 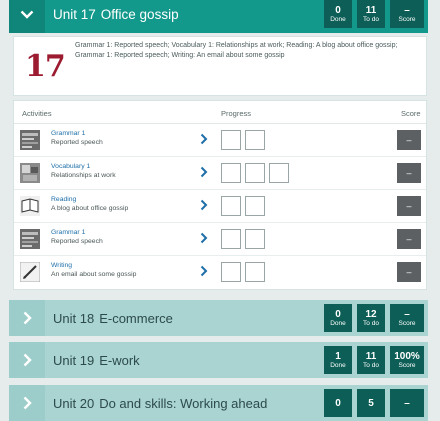 What do you see at coordinates (371, 318) in the screenshot?
I see `todo-count: 12 To do` at bounding box center [371, 318].